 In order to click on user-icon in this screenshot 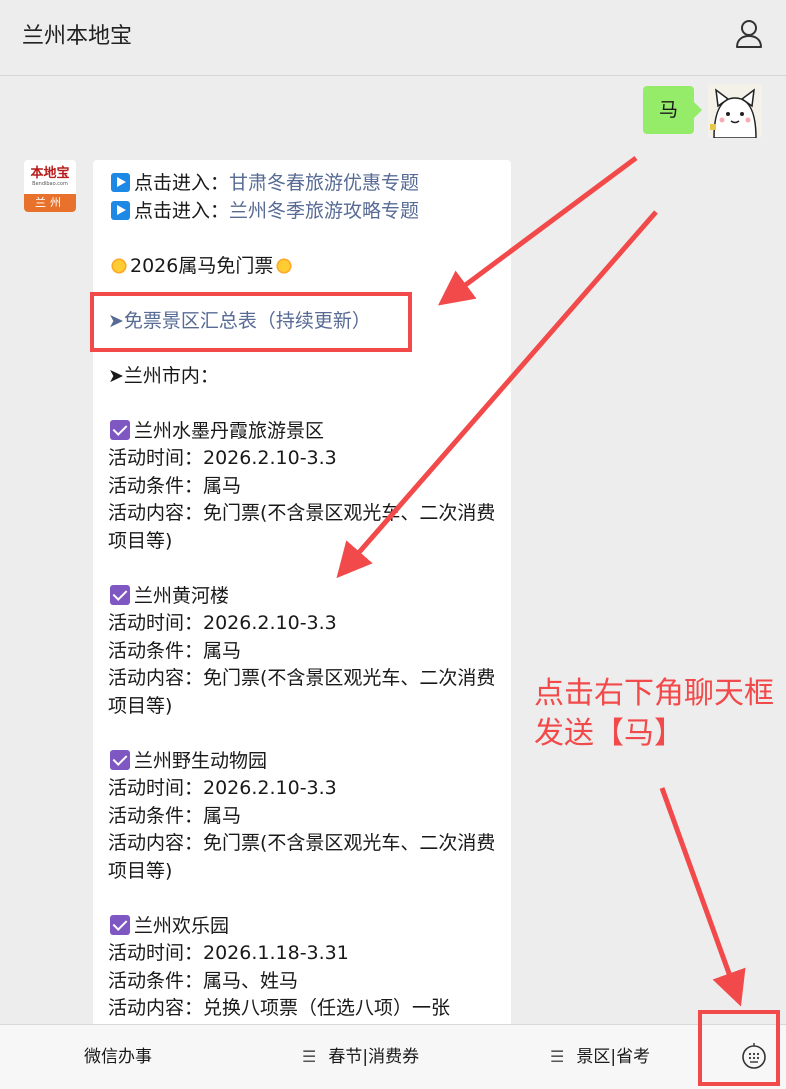, I will do `click(749, 34)`.